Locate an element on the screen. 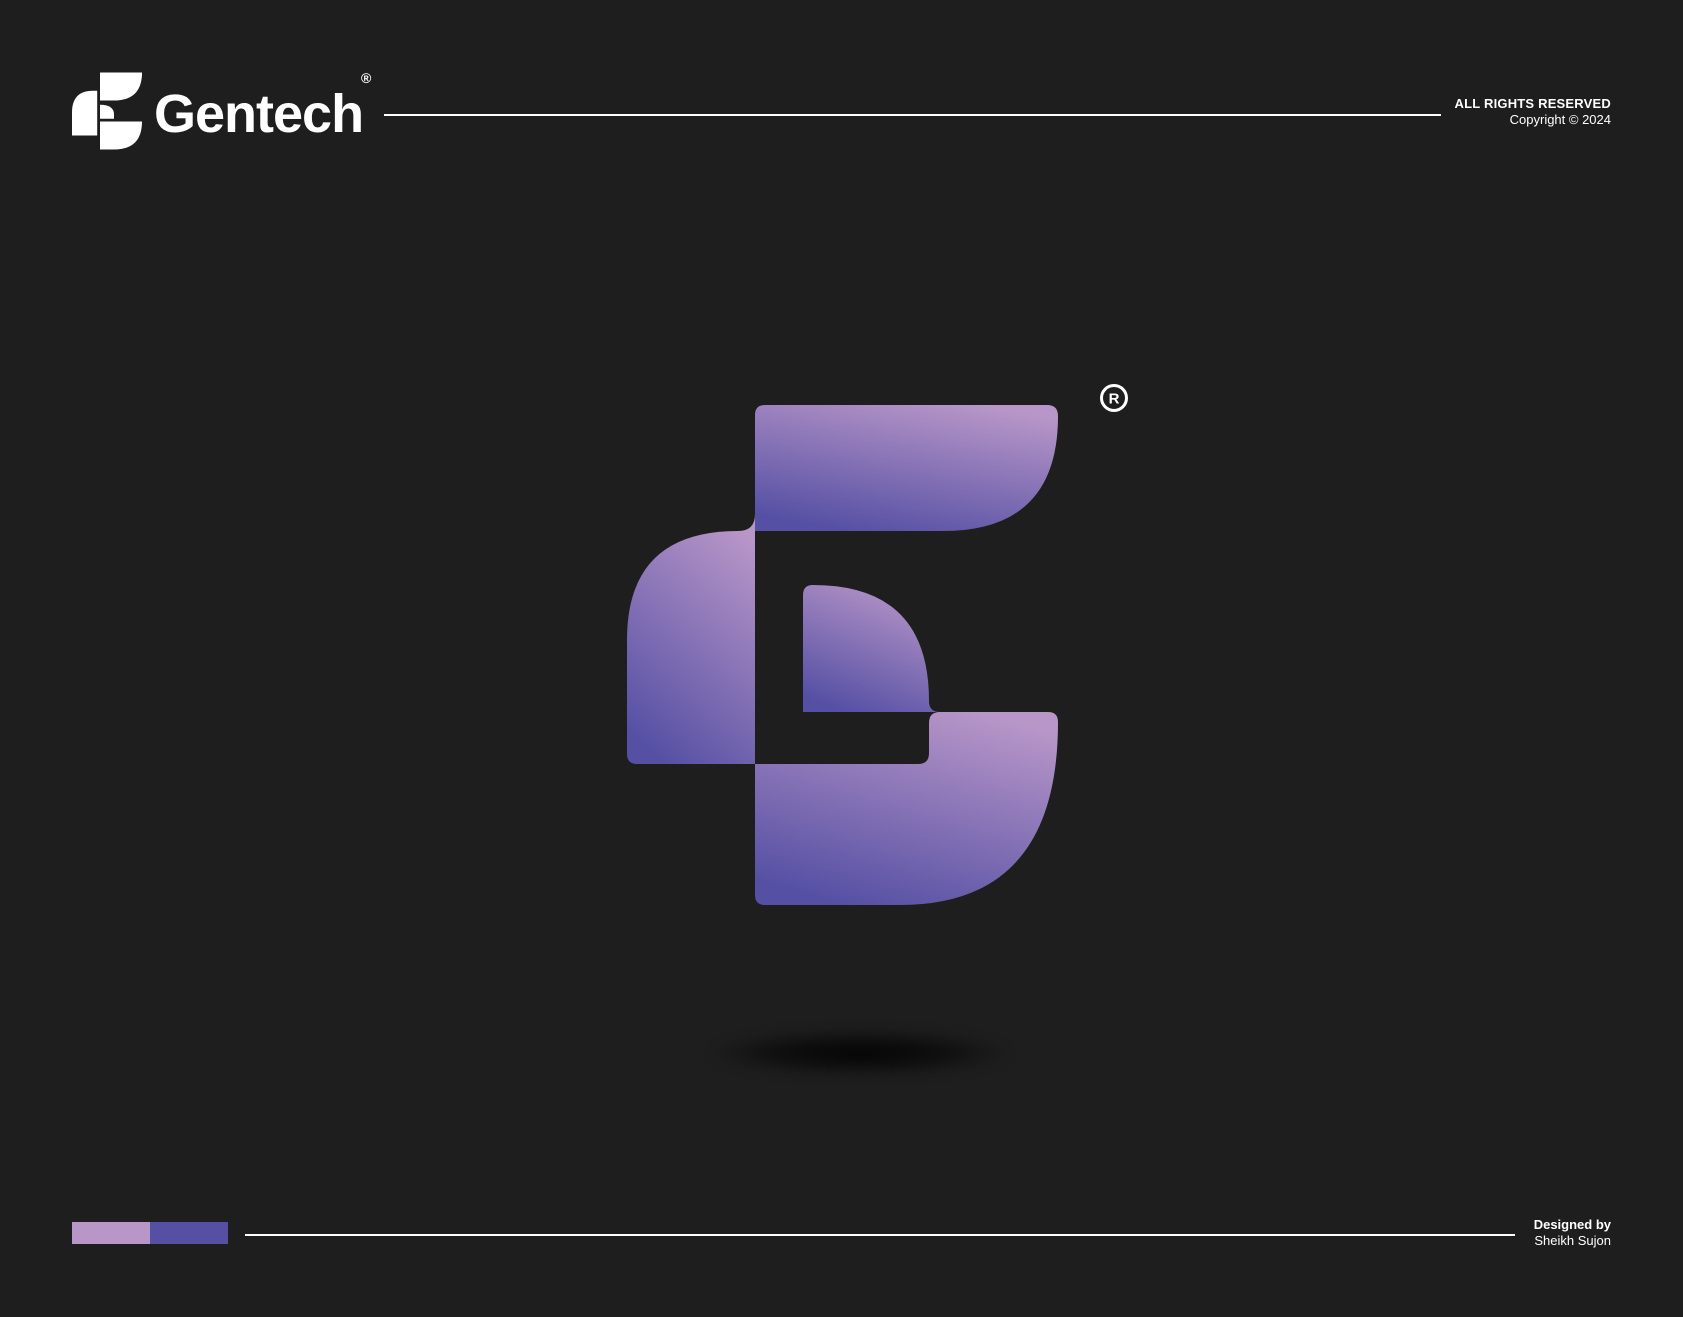  rights-title: ALL RIGHTS RESERVED is located at coordinates (1532, 103).